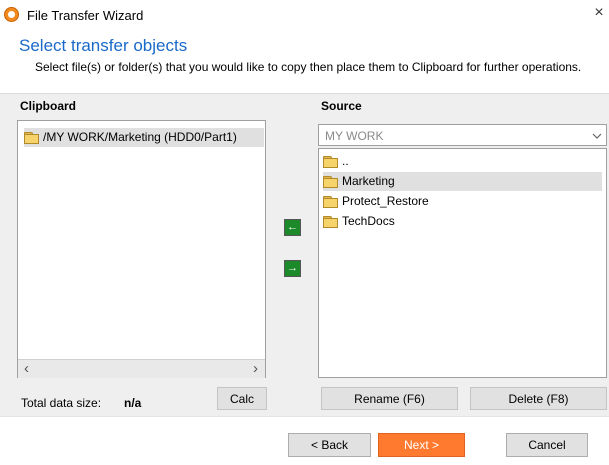 The height and width of the screenshot is (465, 609). I want to click on source-location-select: MY WORK, so click(462, 135).